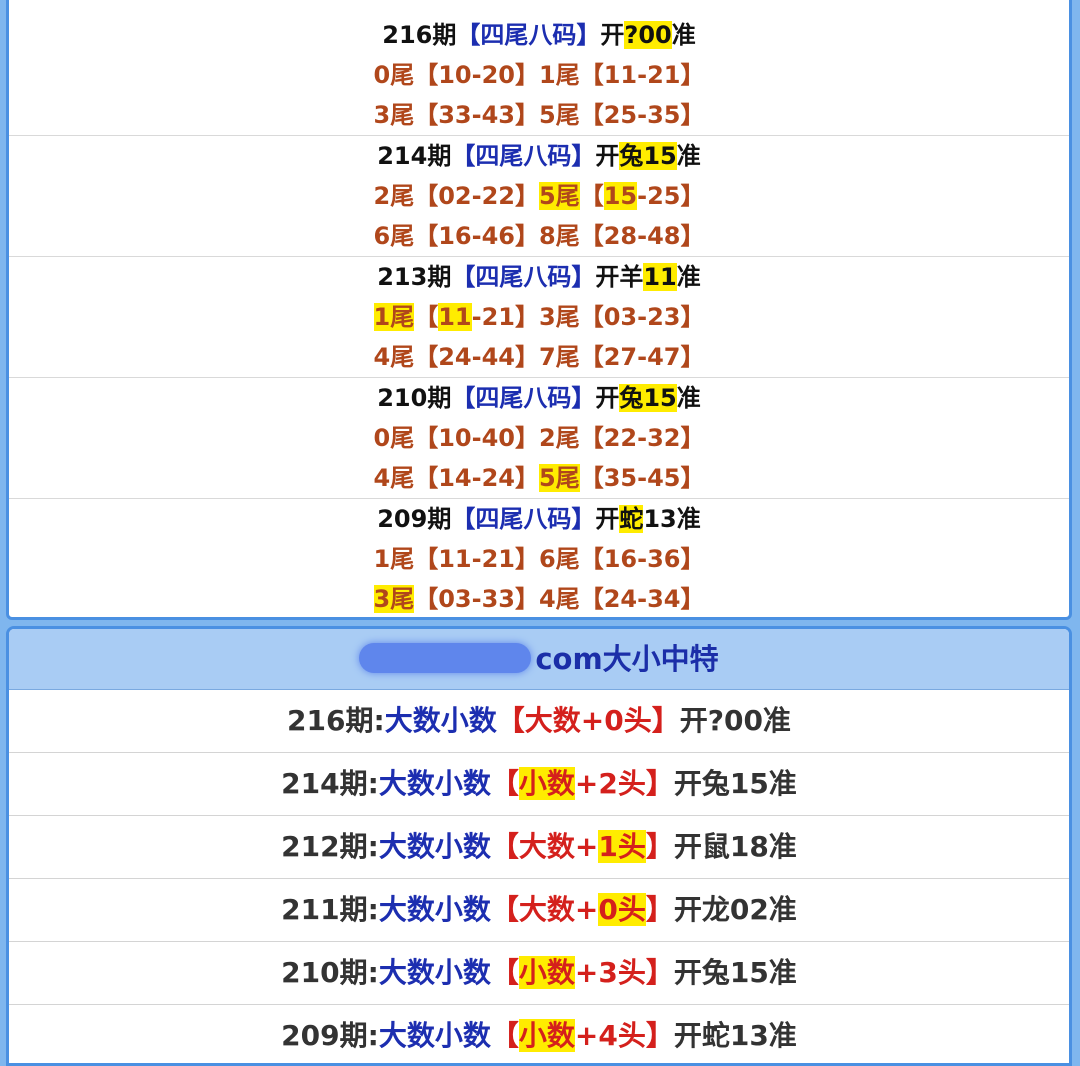 The height and width of the screenshot is (1066, 1080). I want to click on tail-pair-row: 0尾【10-40】2尾【22-32】, so click(539, 438).